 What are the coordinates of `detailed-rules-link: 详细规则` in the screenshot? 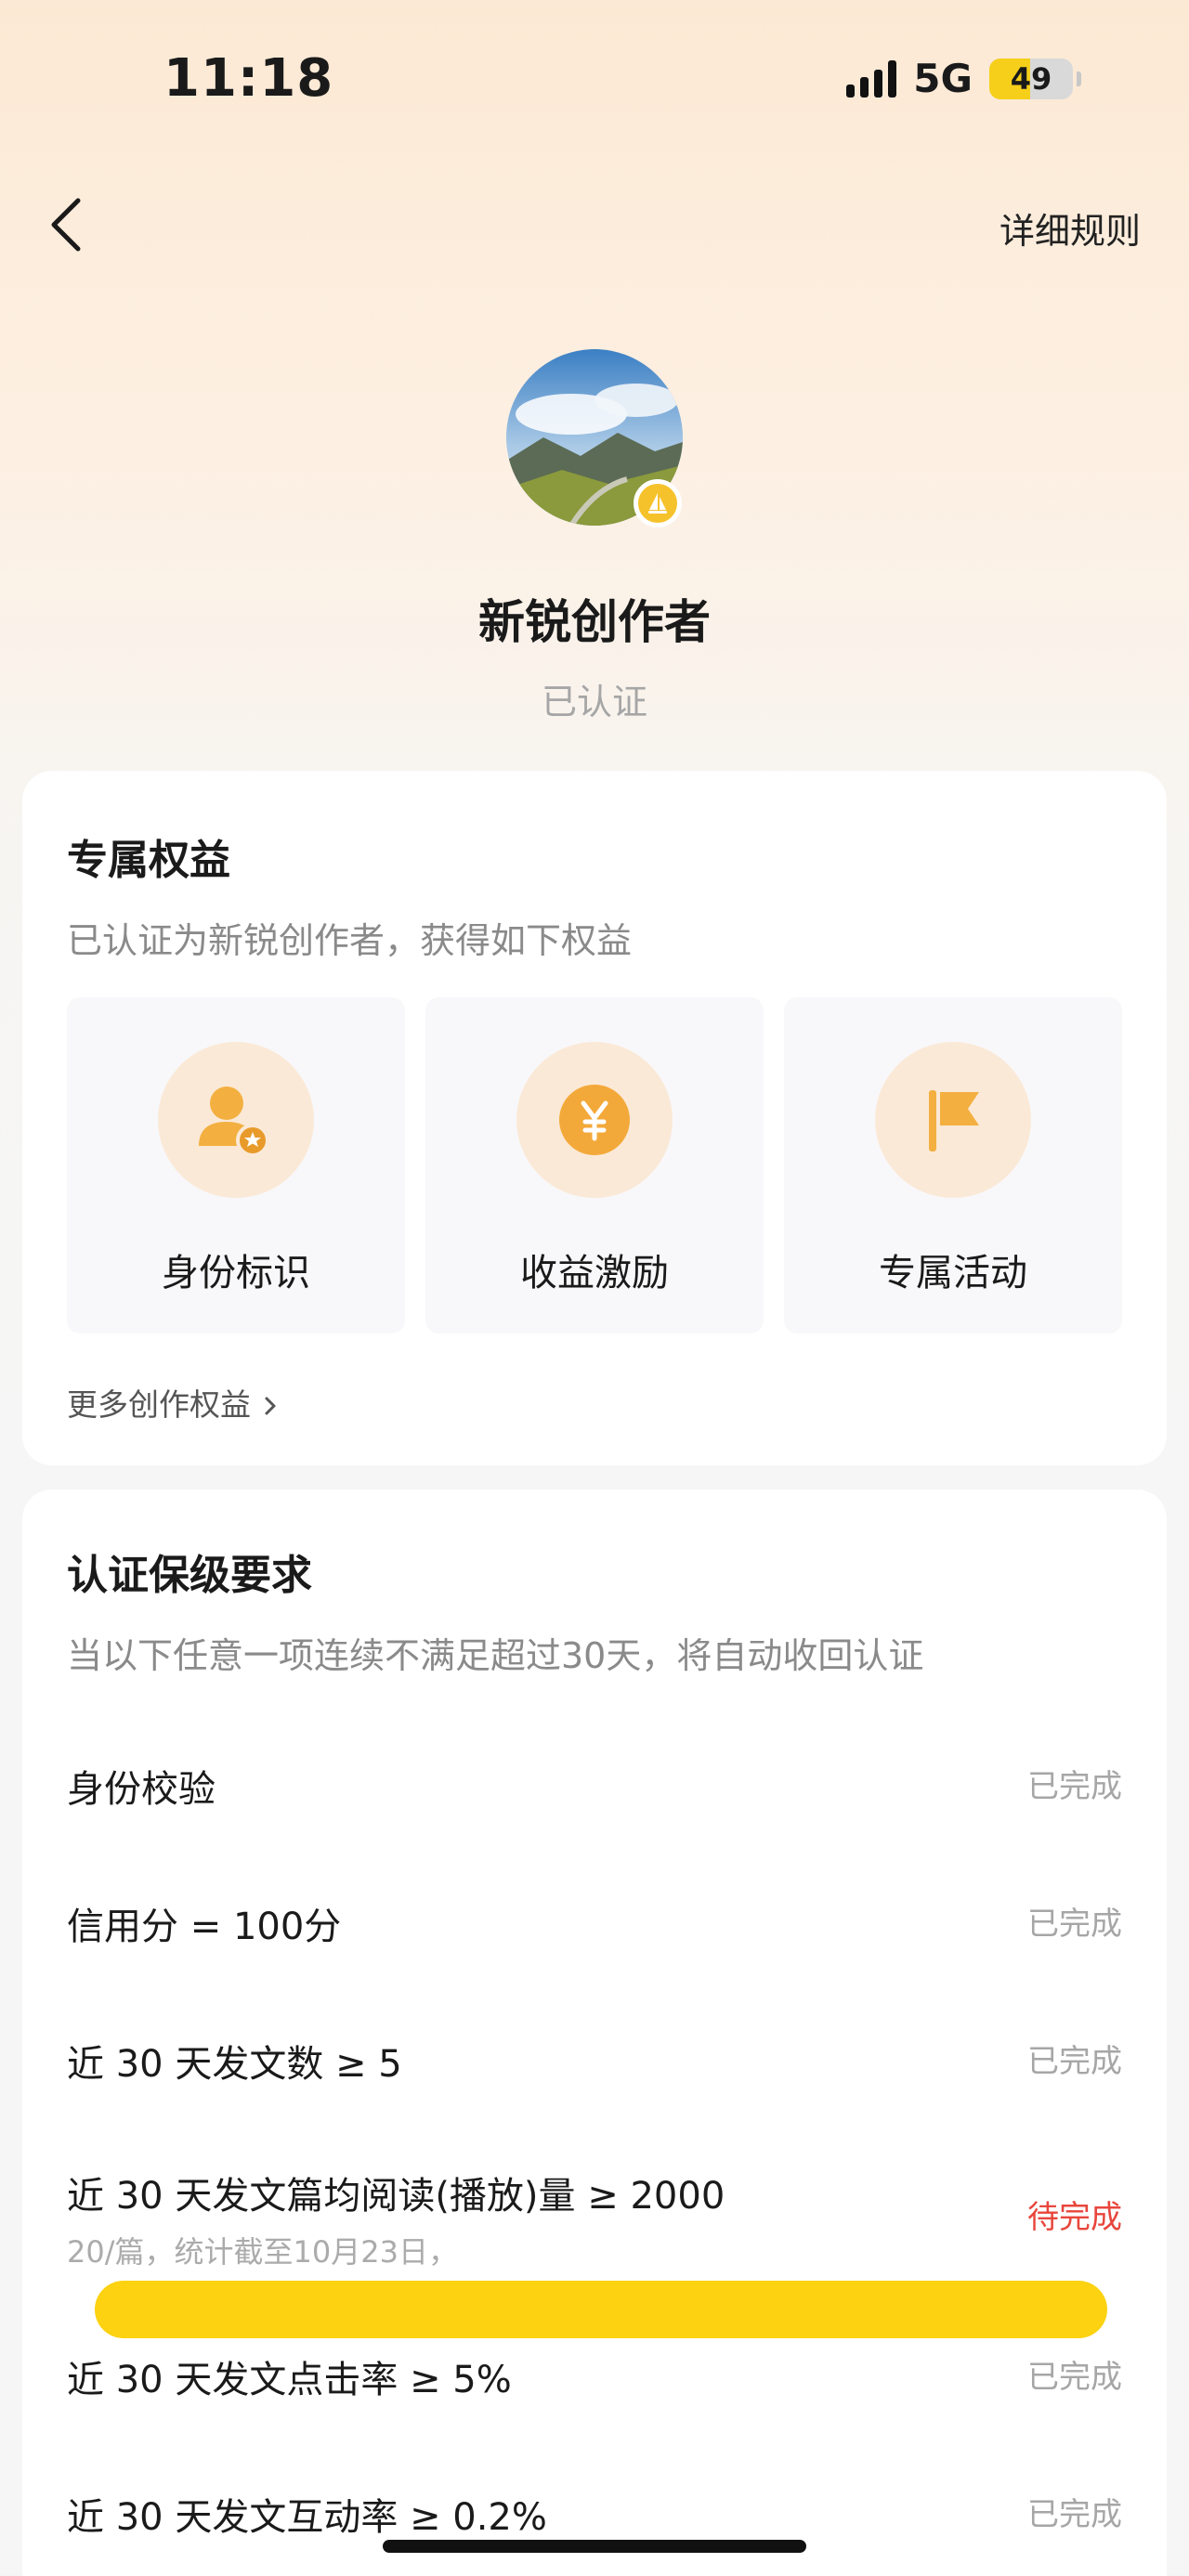 It's located at (1070, 228).